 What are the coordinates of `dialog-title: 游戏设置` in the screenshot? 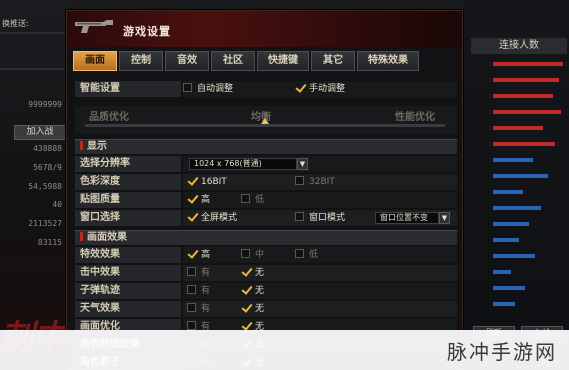 It's located at (147, 31).